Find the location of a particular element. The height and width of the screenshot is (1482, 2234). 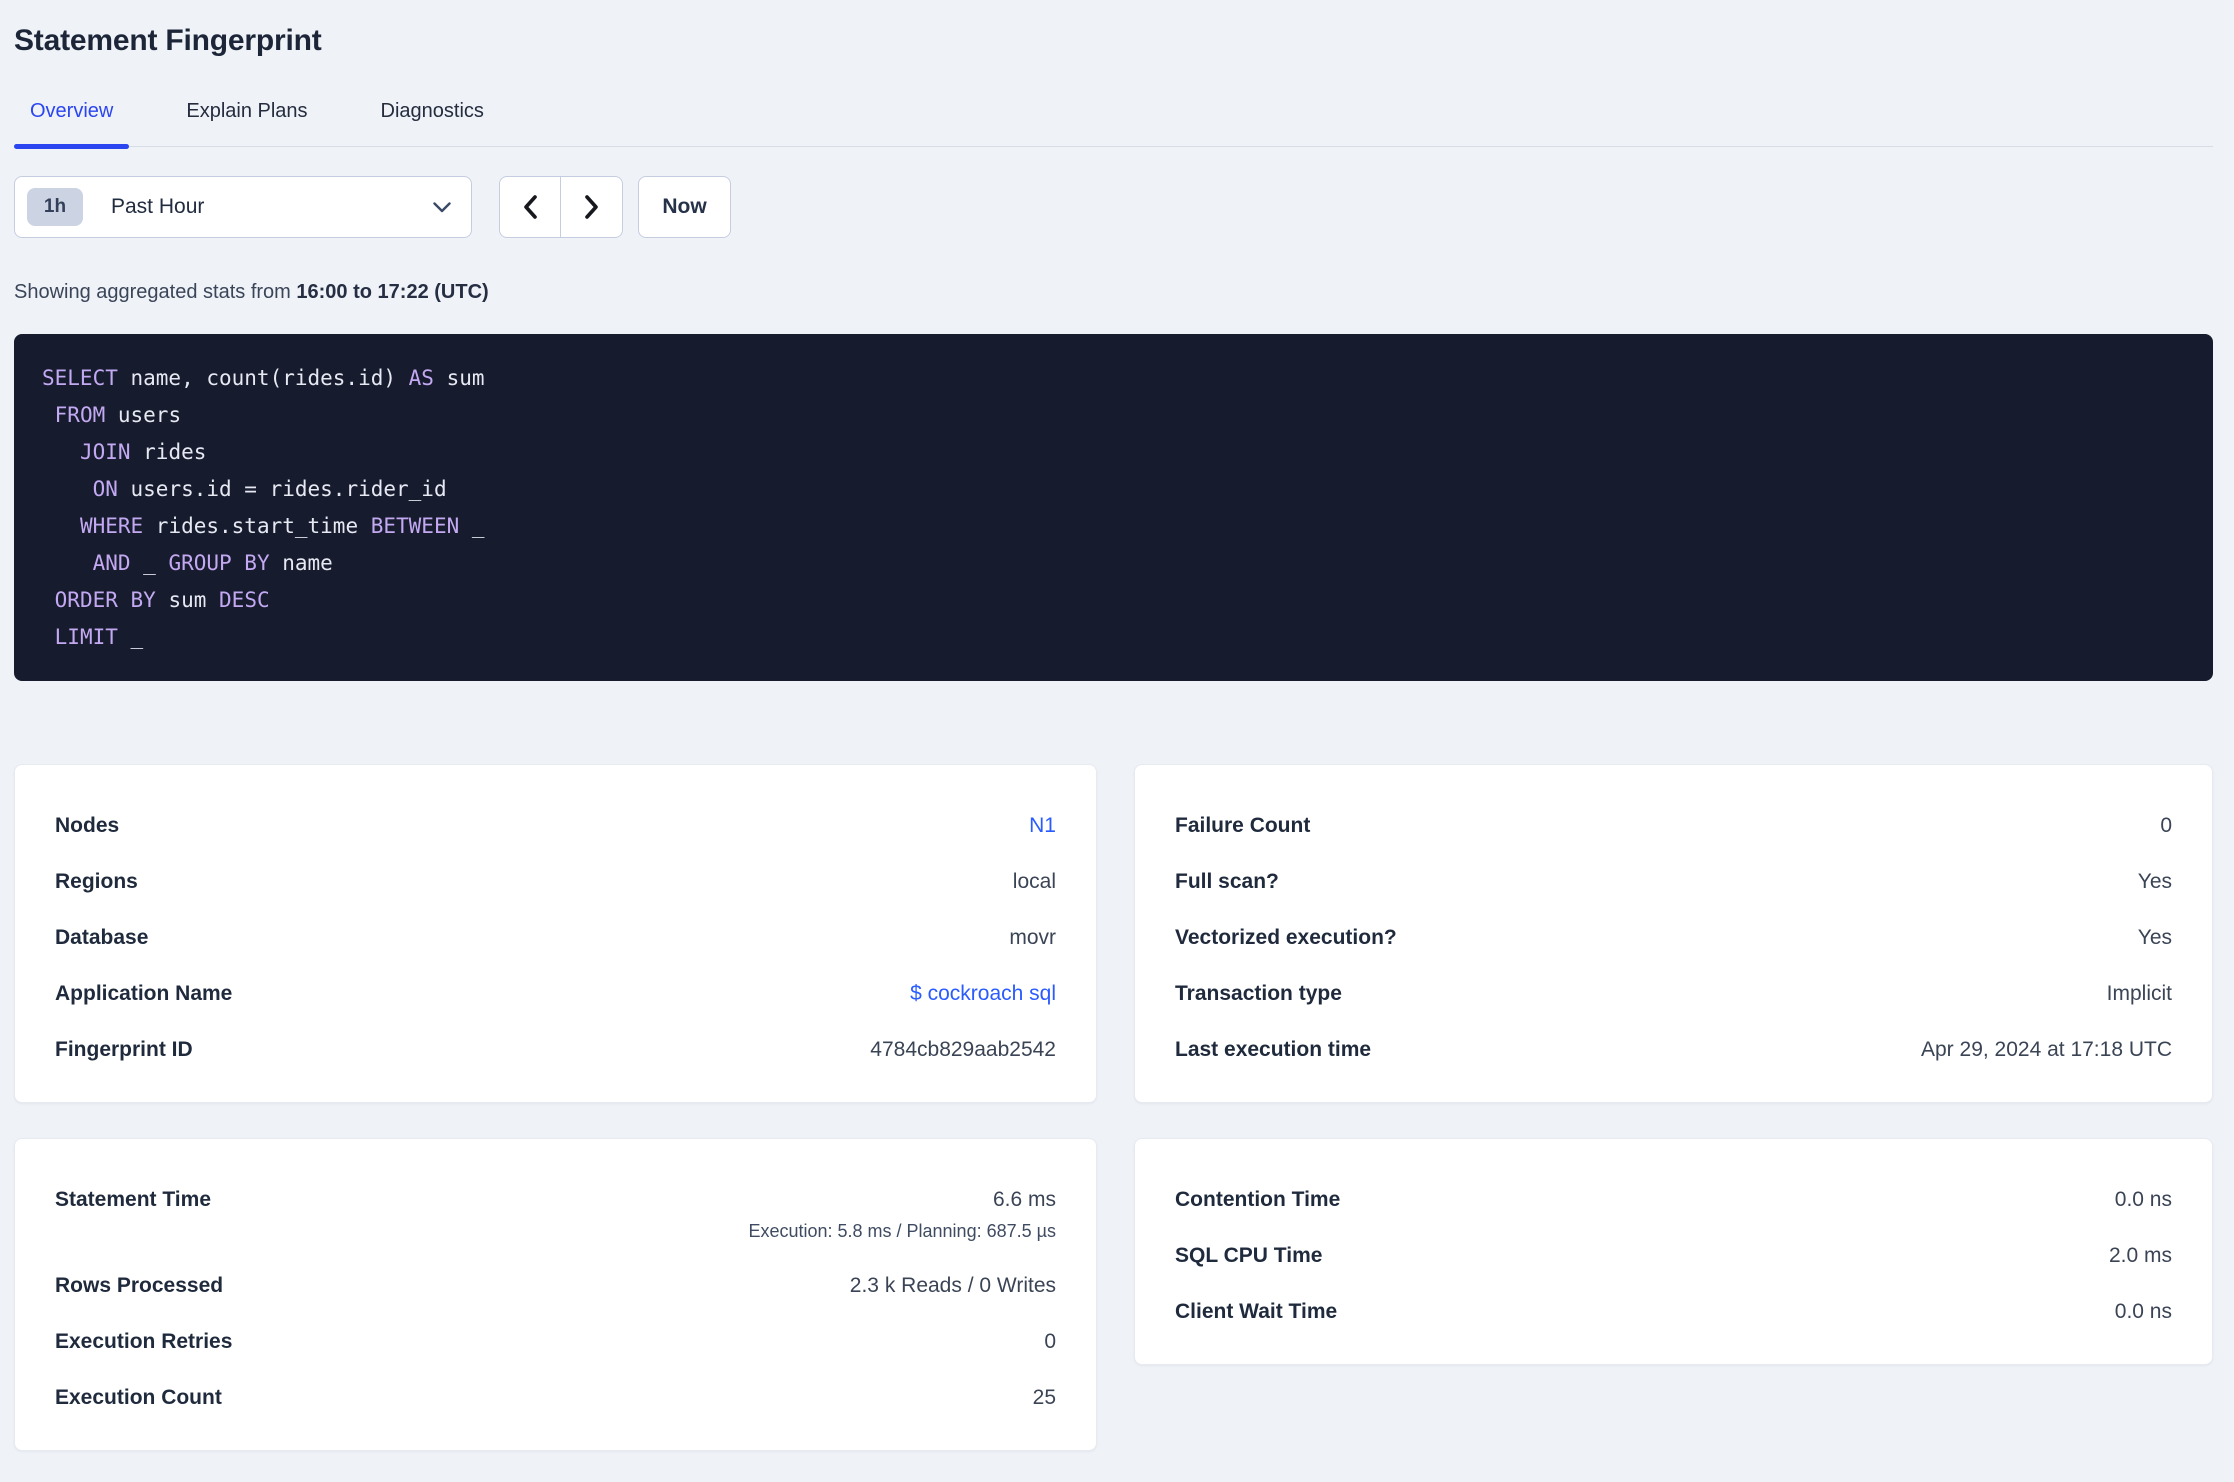

previous-interval-button is located at coordinates (530, 207).